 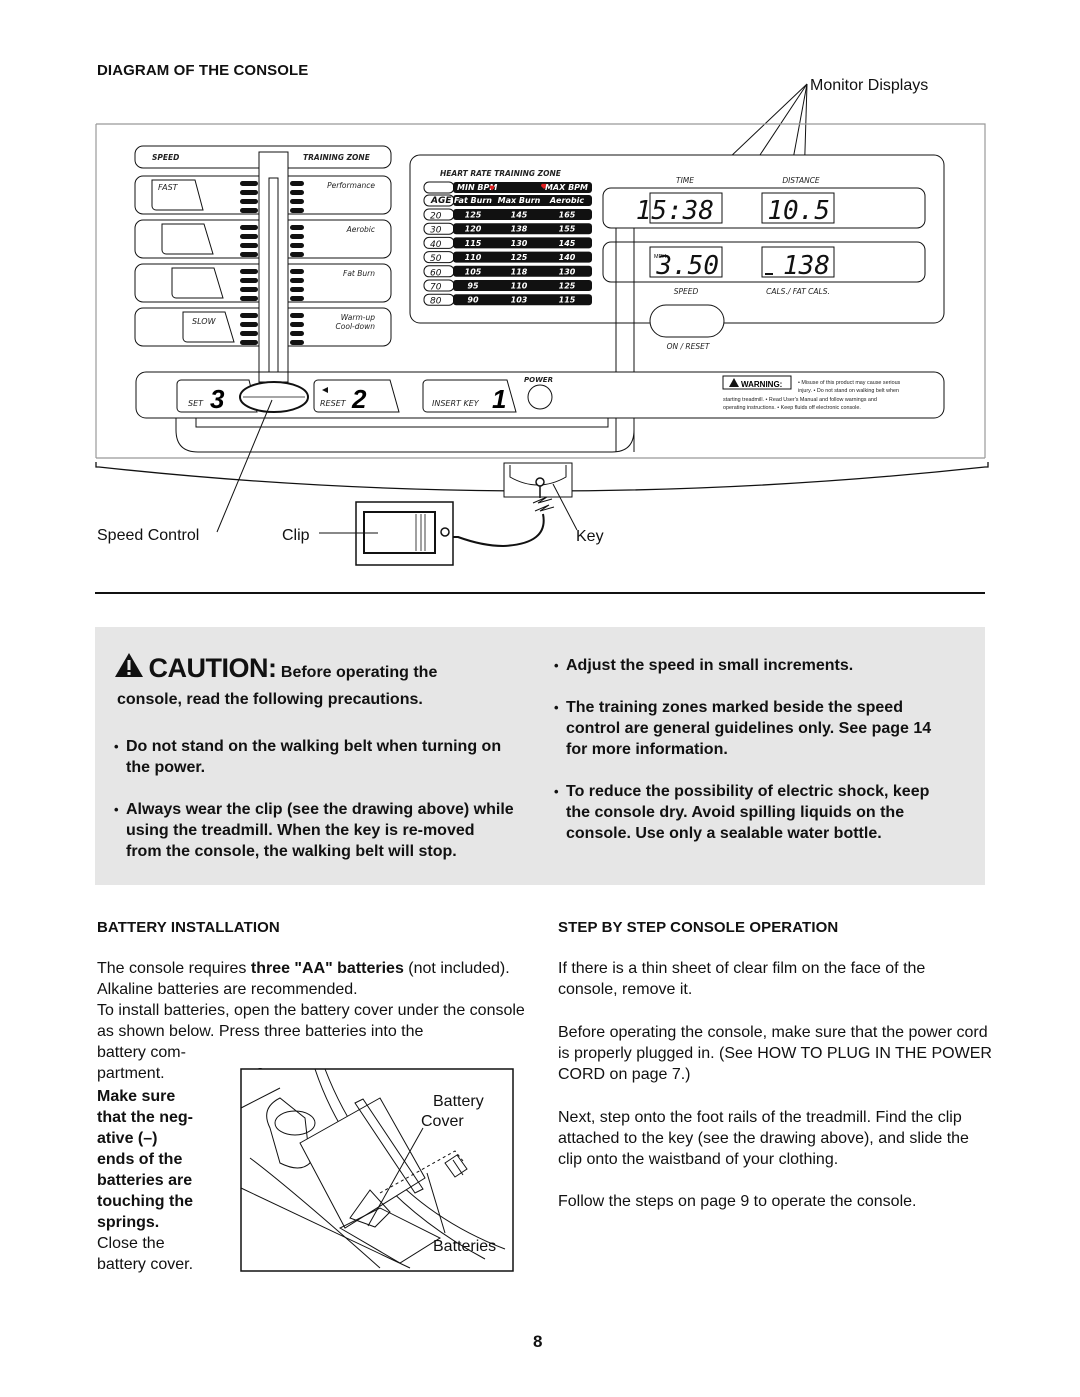 I want to click on set-number: 3, so click(x=217, y=399).